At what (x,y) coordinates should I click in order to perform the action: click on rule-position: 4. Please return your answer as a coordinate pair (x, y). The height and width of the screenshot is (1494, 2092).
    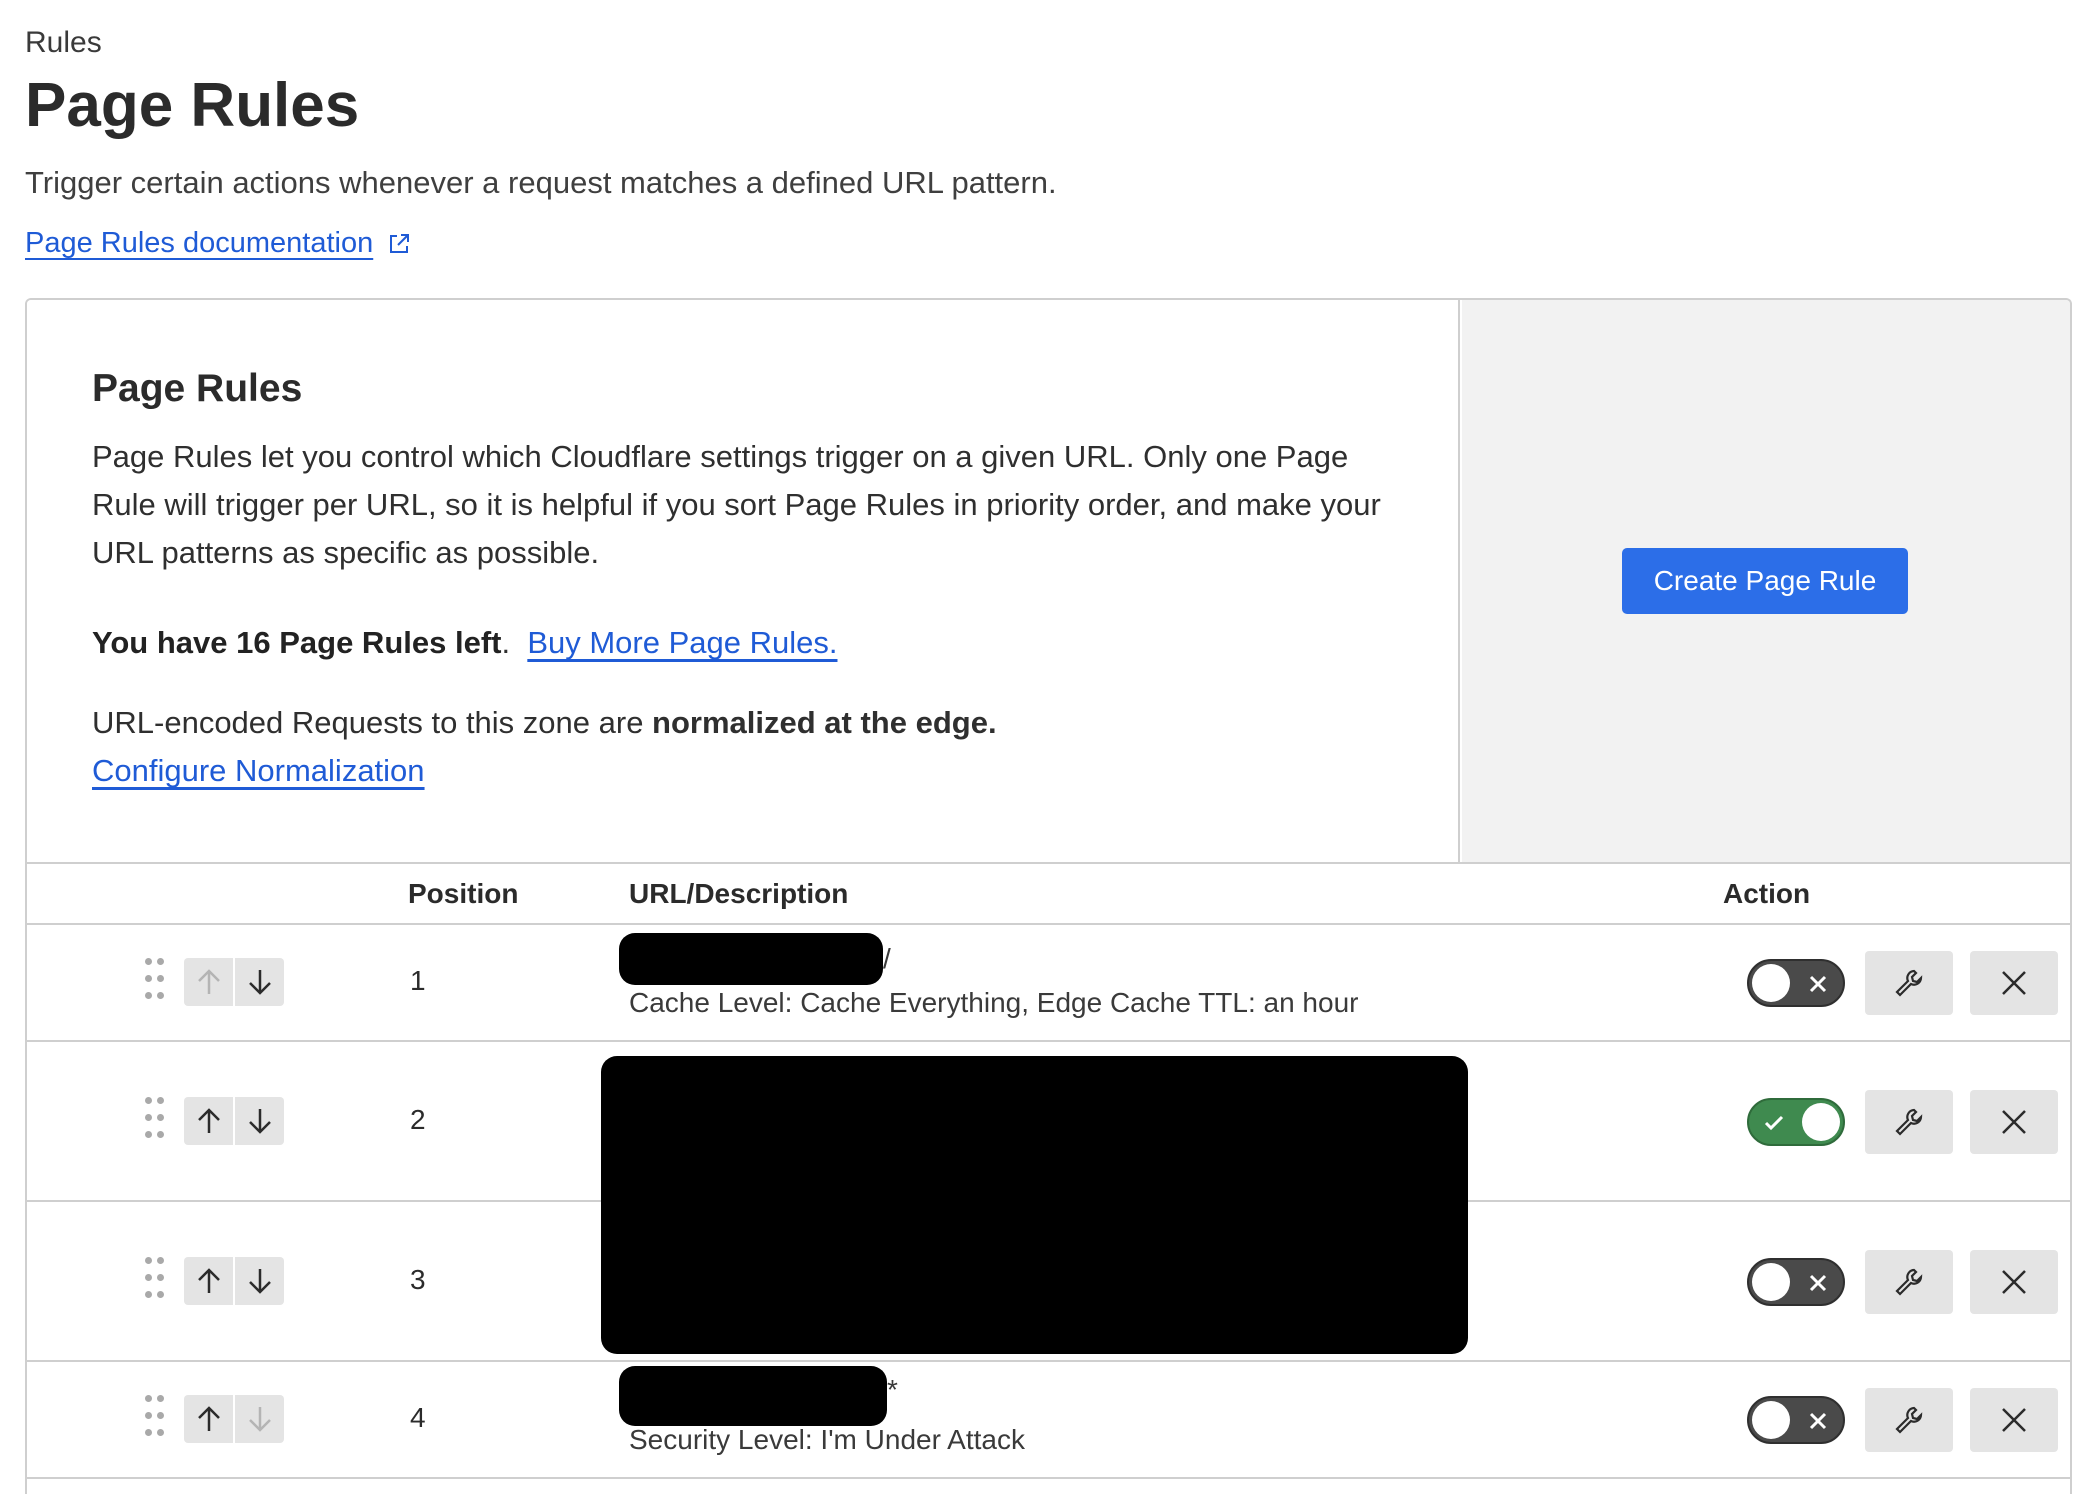
    Looking at the image, I should click on (418, 1417).